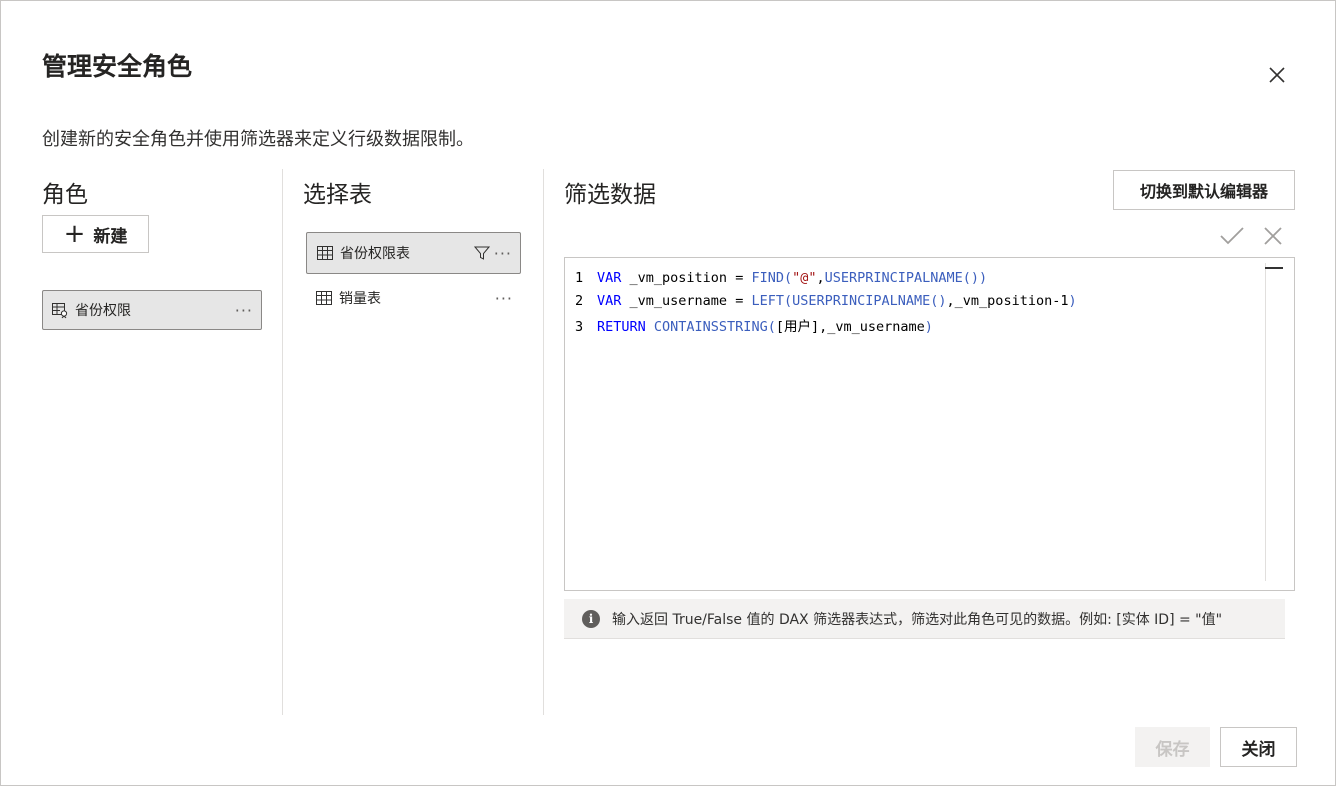 The width and height of the screenshot is (1336, 786). I want to click on info-icon: i, so click(591, 618).